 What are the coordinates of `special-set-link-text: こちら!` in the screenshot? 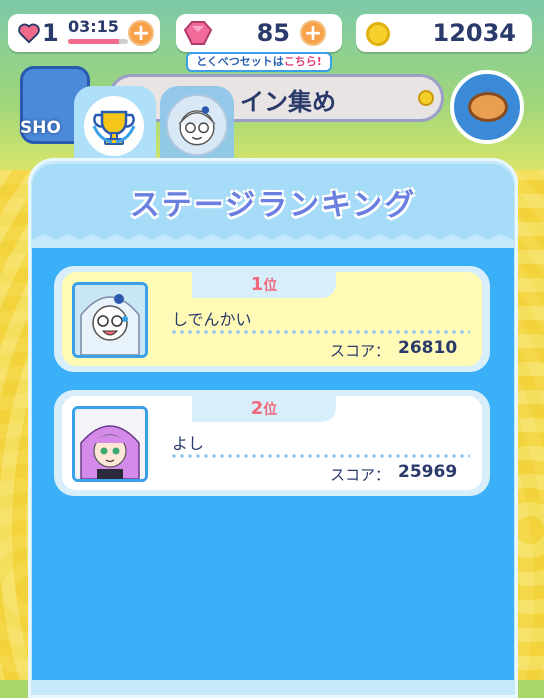 It's located at (302, 61).